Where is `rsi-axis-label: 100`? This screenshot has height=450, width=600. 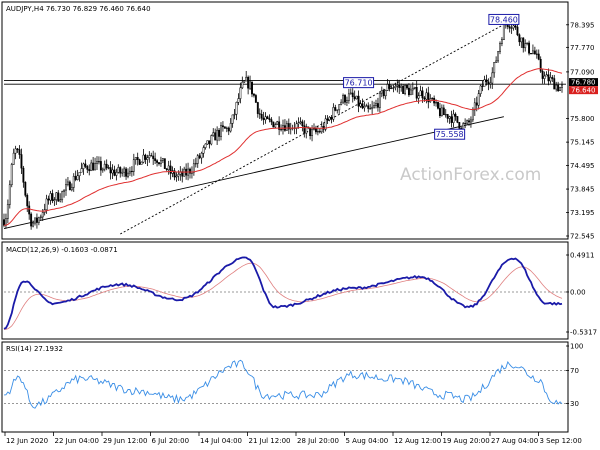 rsi-axis-label: 100 is located at coordinates (576, 347).